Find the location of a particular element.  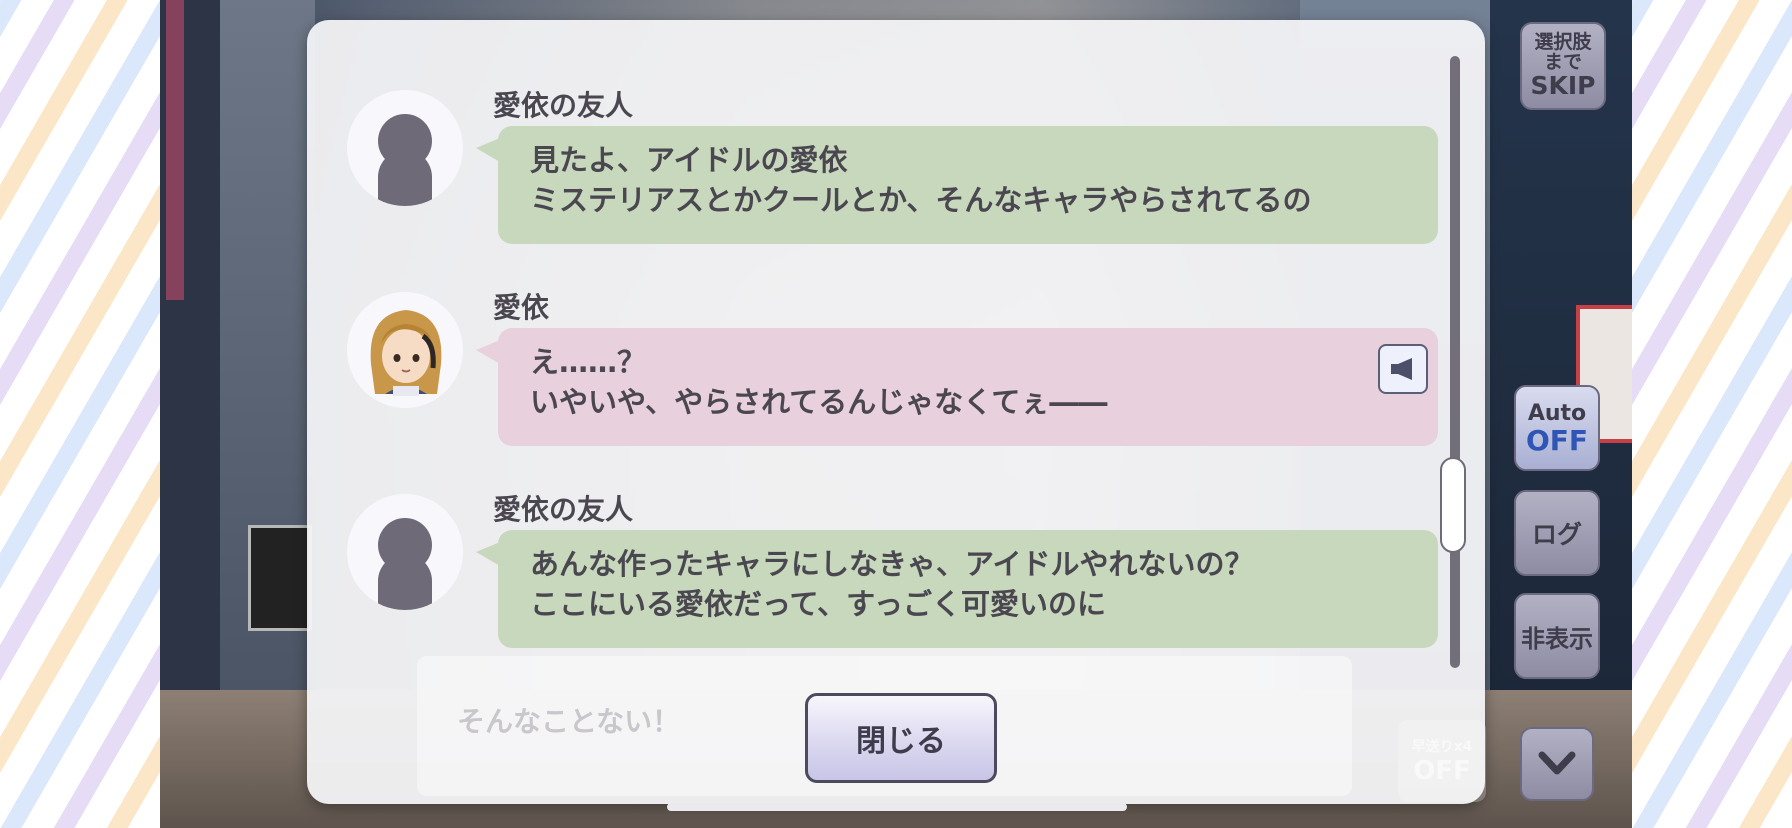

fast-forward-button: 早送りx4 OFF is located at coordinates (1442, 761).